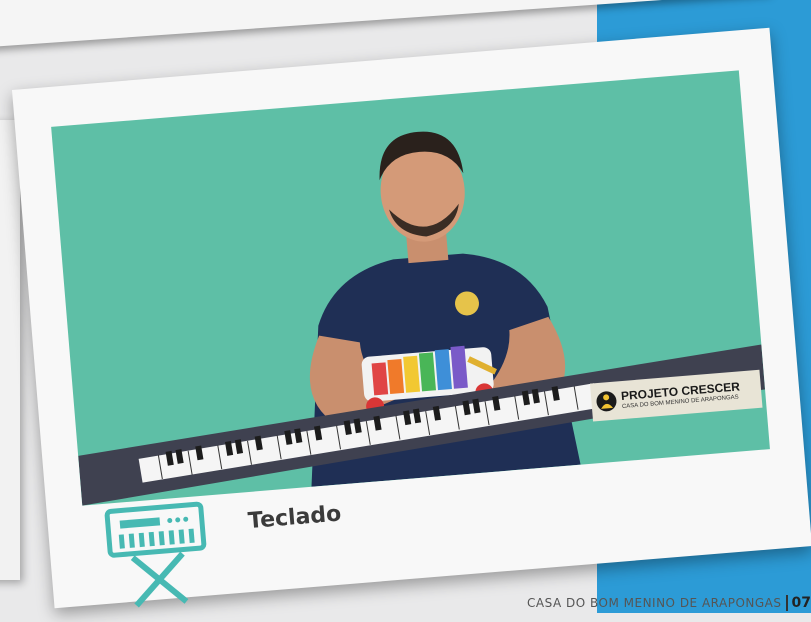  Describe the element at coordinates (157, 556) in the screenshot. I see `keyboard-stand-icon` at that location.